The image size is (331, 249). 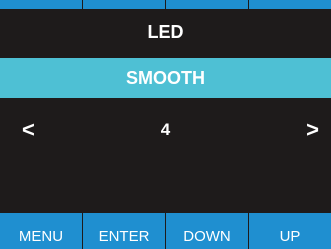 I want to click on selected-value: 4, so click(x=165, y=129).